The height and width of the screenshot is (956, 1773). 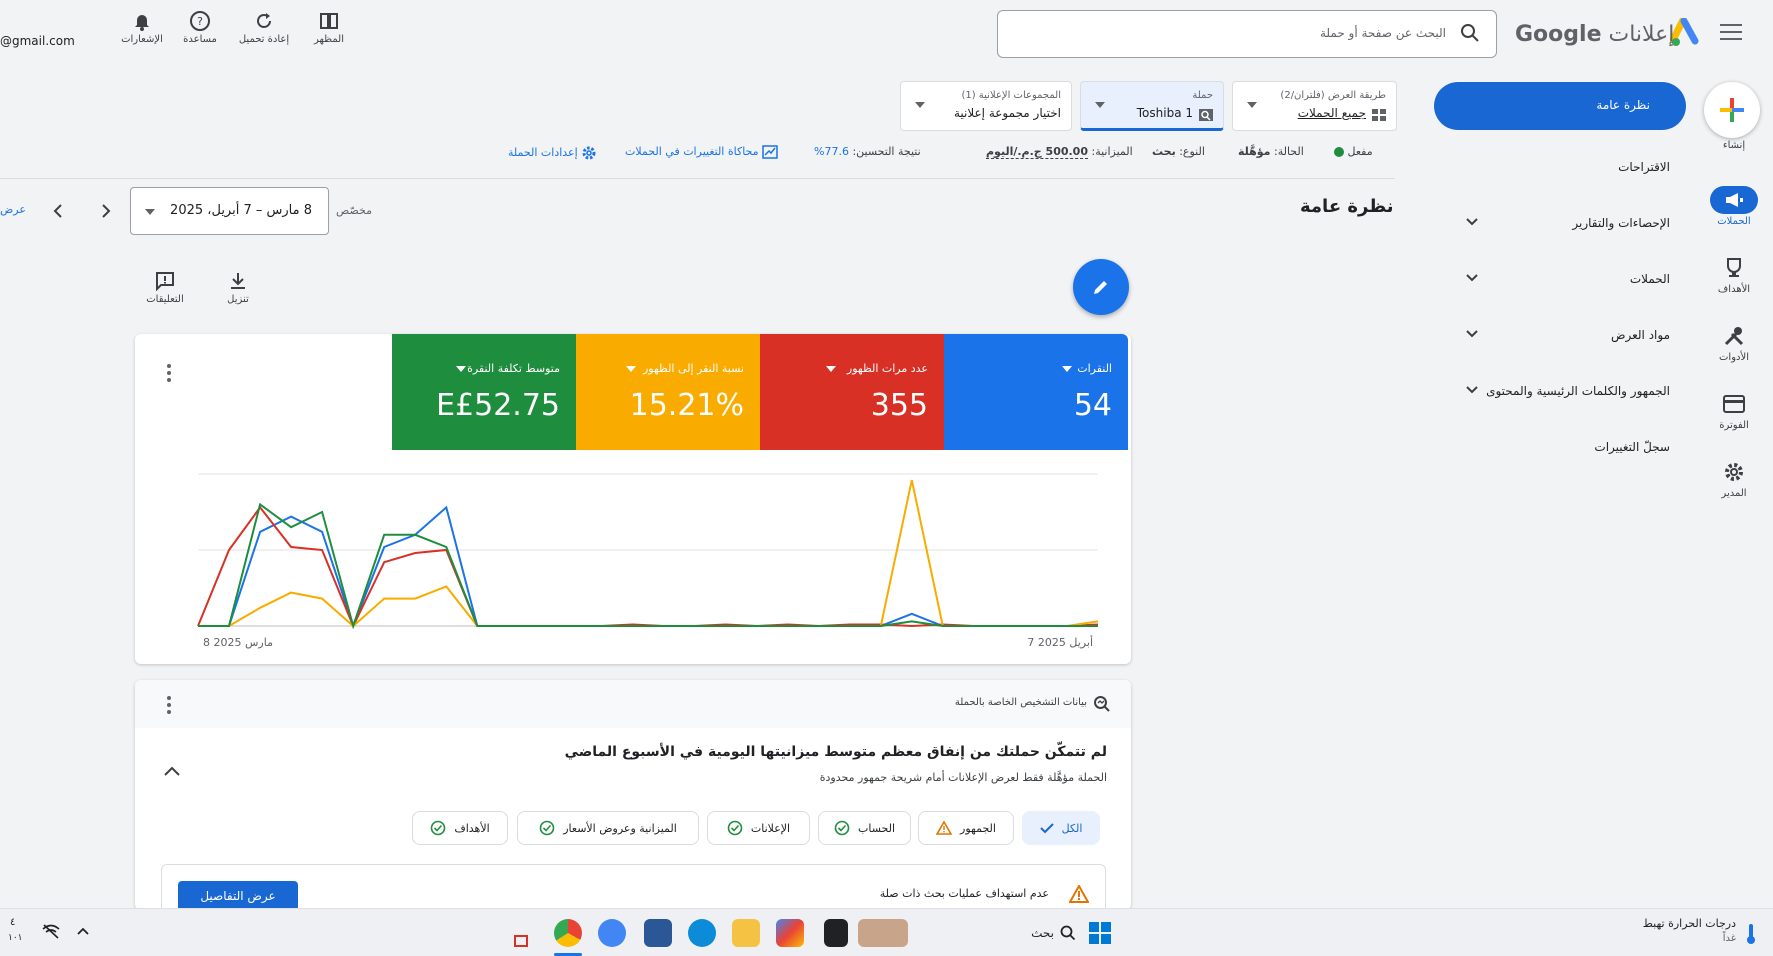 I want to click on windows-start-icon, so click(x=1100, y=933).